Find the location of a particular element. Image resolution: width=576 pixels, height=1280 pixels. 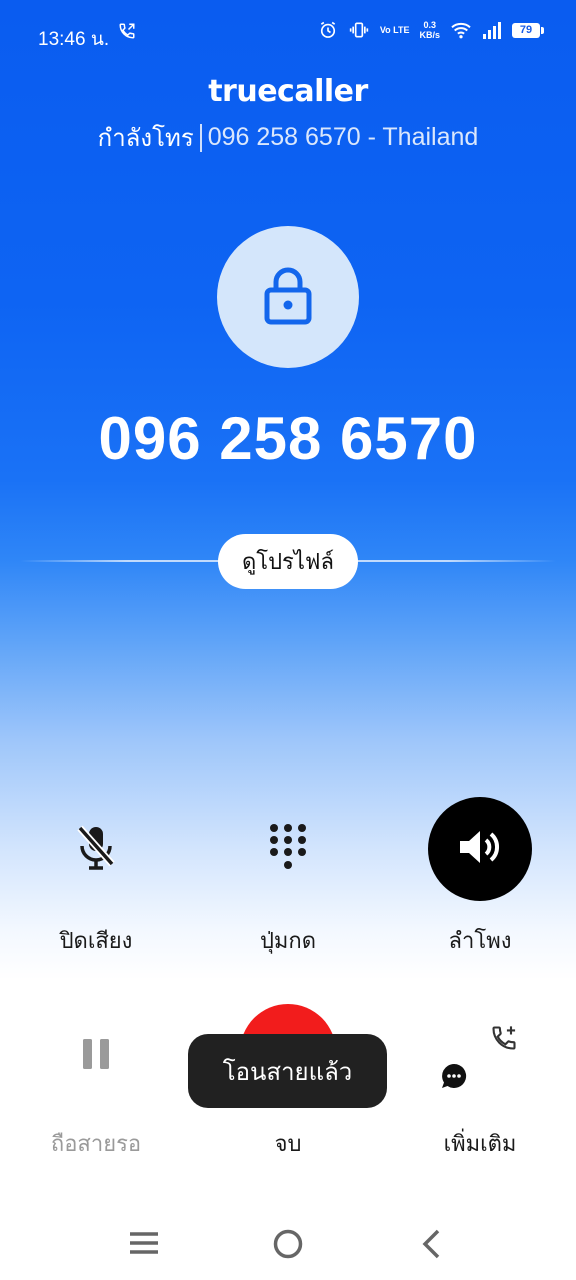

mute-button is located at coordinates (96, 849).